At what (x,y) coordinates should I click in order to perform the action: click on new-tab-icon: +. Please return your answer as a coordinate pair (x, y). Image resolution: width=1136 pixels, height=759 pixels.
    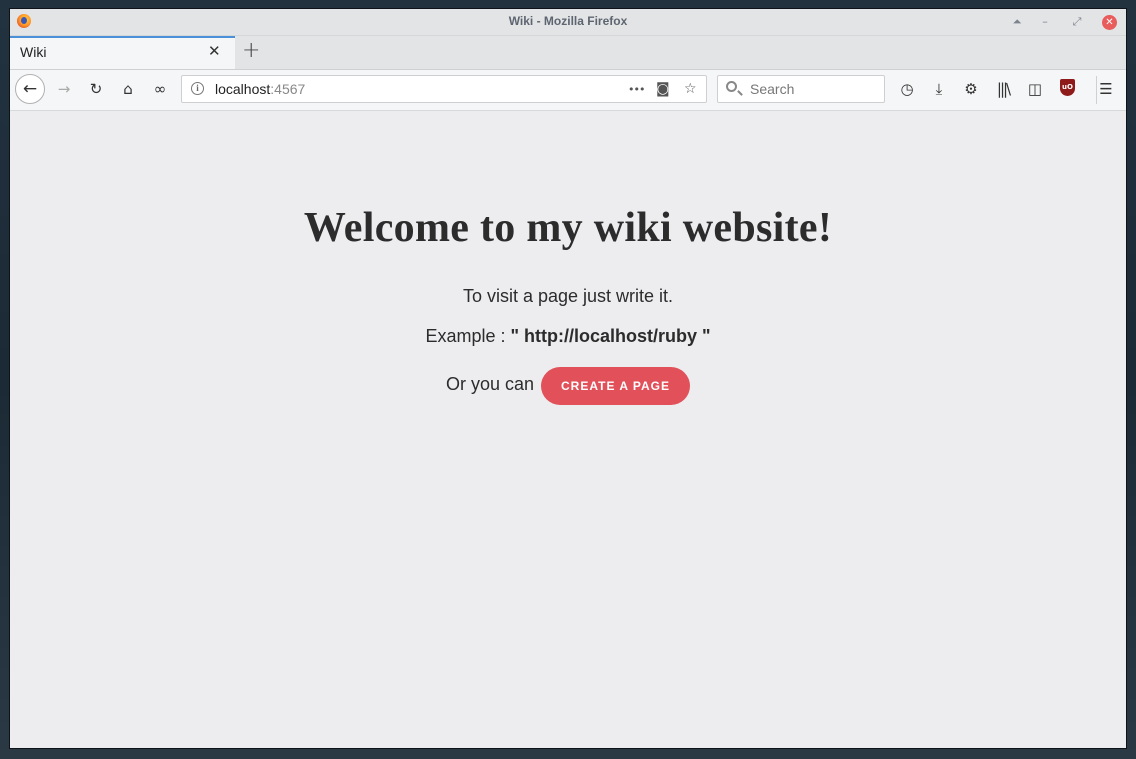
    Looking at the image, I should click on (251, 50).